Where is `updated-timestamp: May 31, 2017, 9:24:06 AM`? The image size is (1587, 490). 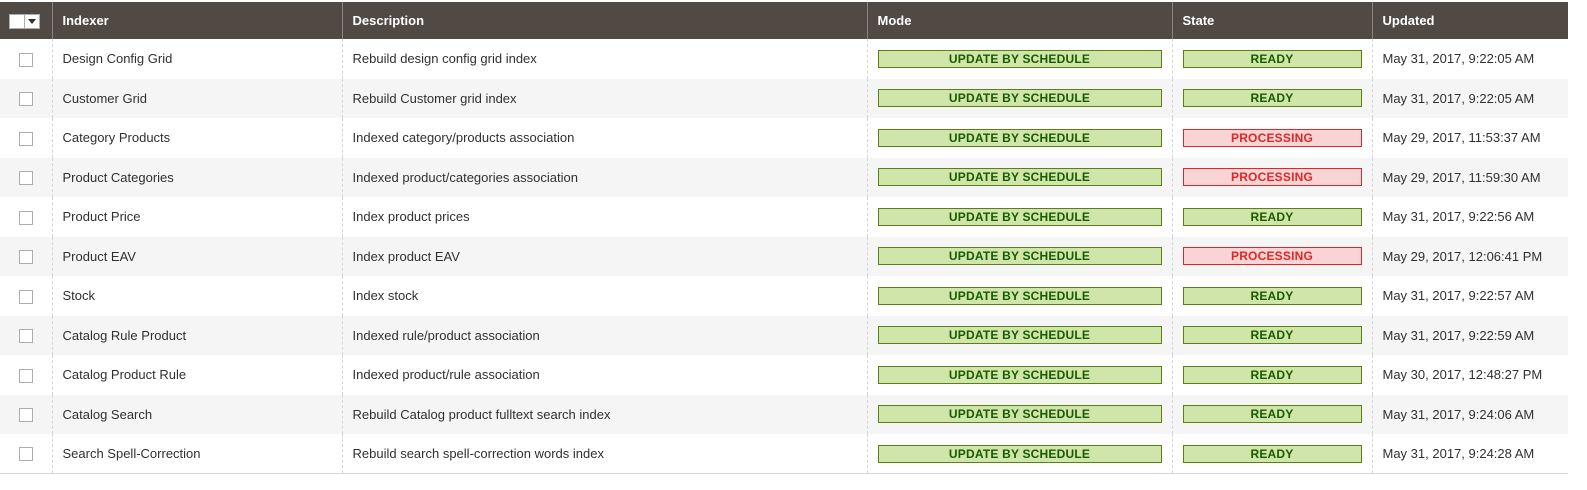
updated-timestamp: May 31, 2017, 9:24:06 AM is located at coordinates (1469, 414).